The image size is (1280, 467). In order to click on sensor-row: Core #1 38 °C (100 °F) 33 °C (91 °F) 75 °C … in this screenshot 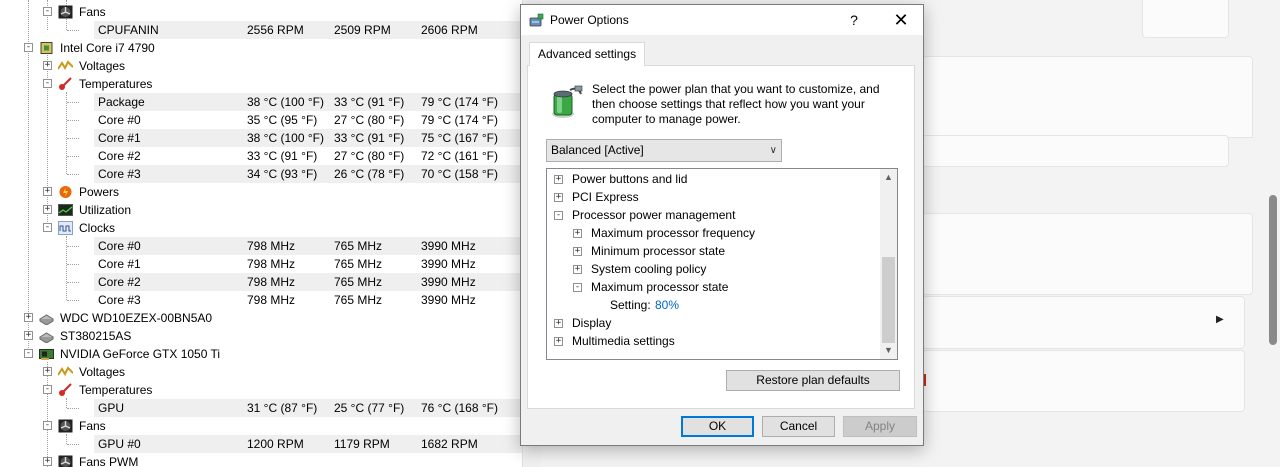, I will do `click(261, 138)`.